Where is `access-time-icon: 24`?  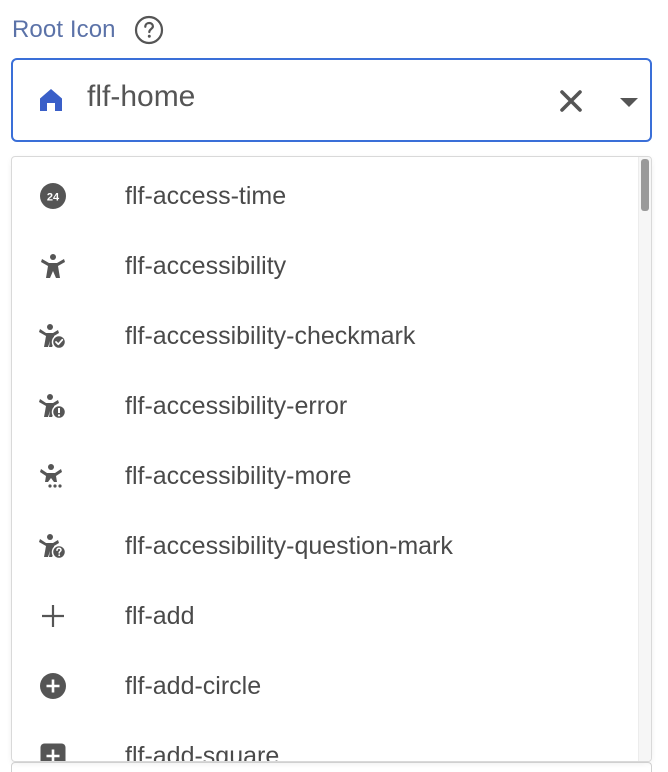 access-time-icon: 24 is located at coordinates (53, 196).